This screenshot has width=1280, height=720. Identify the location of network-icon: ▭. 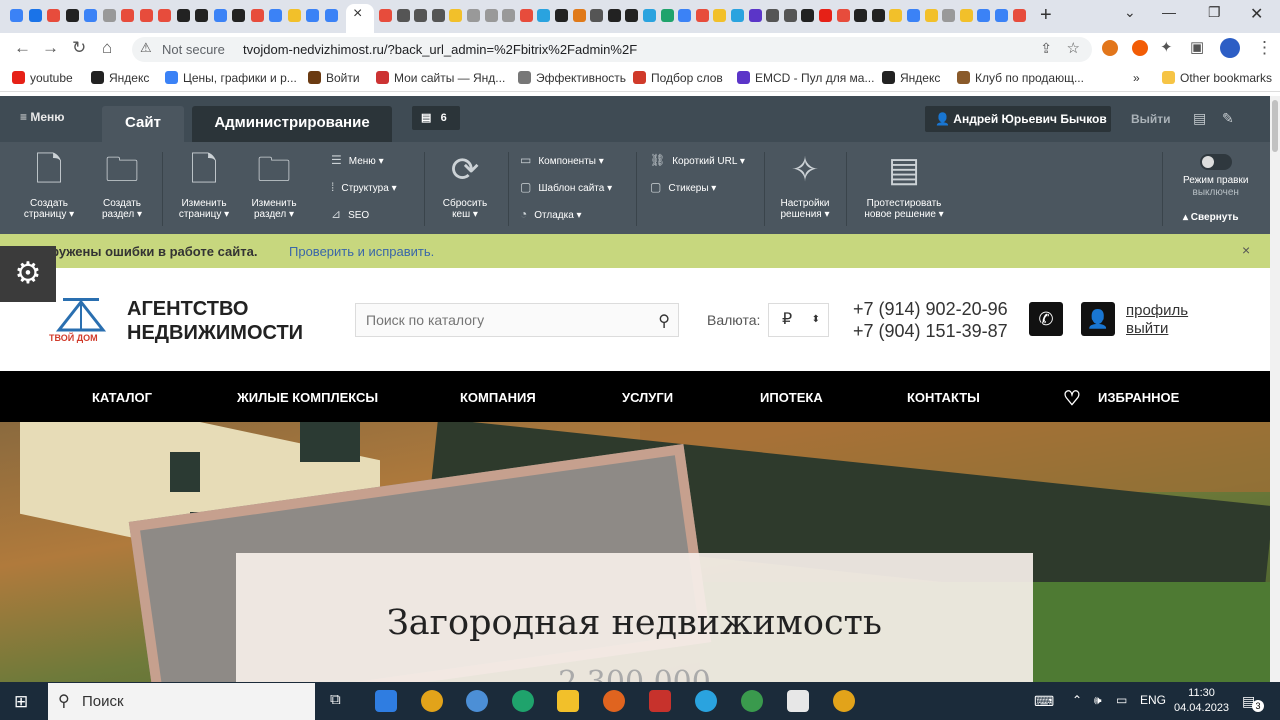
(1121, 700).